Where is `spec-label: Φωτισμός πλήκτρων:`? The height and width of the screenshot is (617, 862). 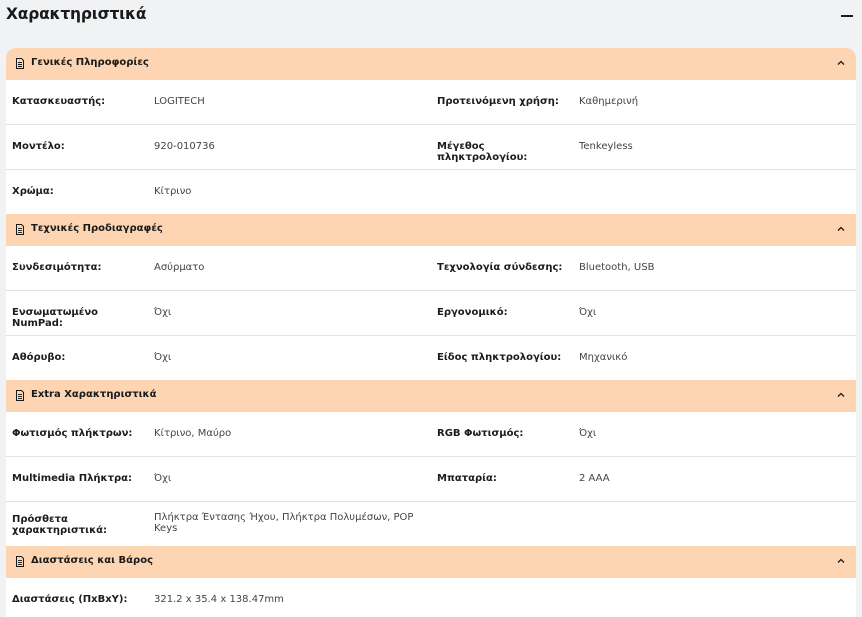 spec-label: Φωτισμός πλήκτρων: is located at coordinates (72, 433).